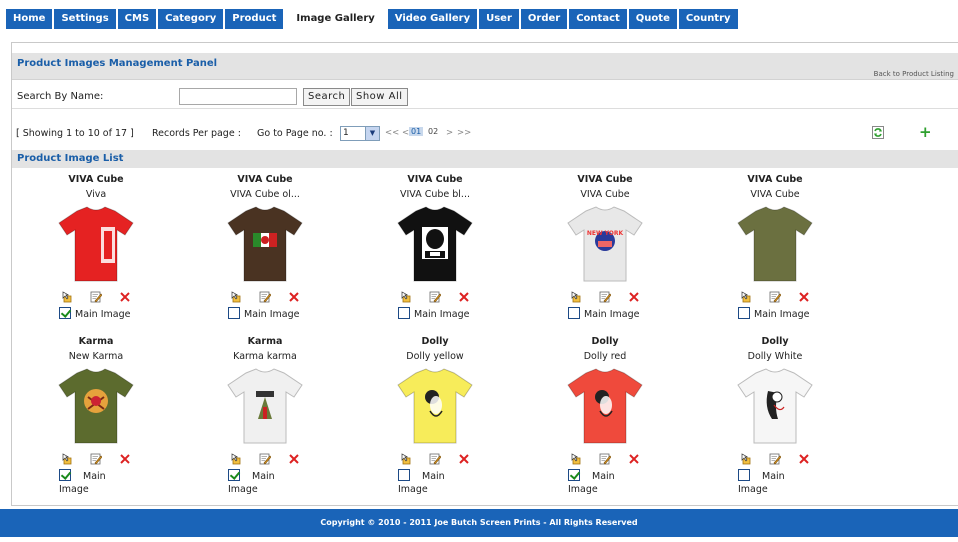 Image resolution: width=958 pixels, height=542 pixels. Describe the element at coordinates (346, 133) in the screenshot. I see `page-select-value: 1` at that location.